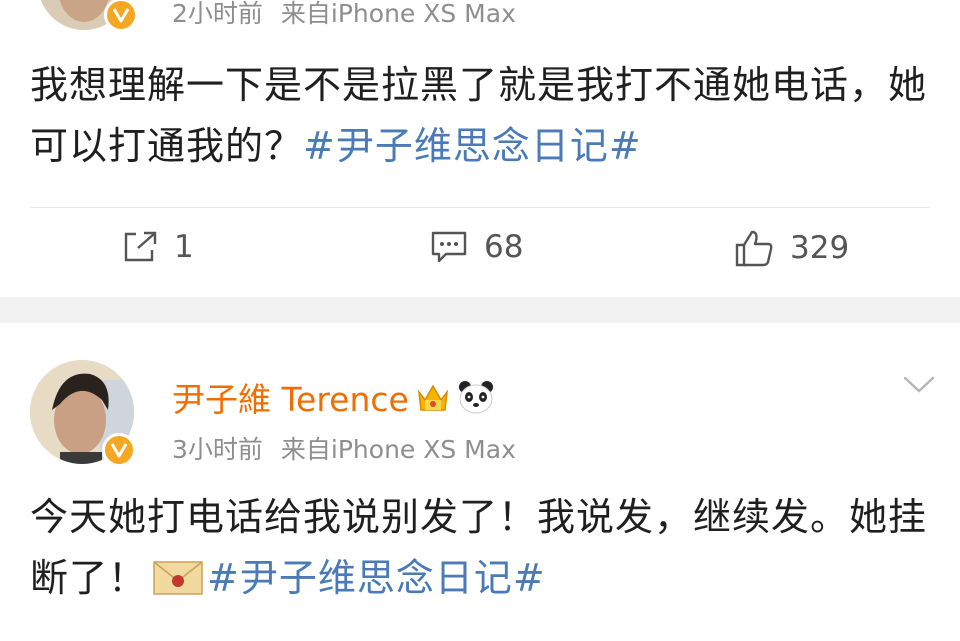 The width and height of the screenshot is (960, 641). Describe the element at coordinates (184, 247) in the screenshot. I see `repost-count: 1` at that location.